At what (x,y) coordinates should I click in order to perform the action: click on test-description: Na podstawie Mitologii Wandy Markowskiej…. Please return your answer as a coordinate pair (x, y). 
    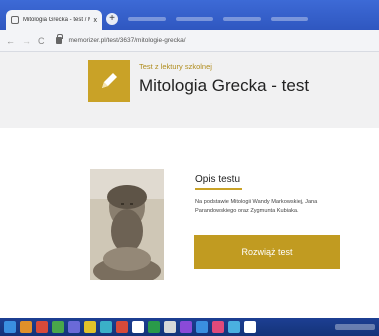
    Looking at the image, I should click on (256, 206).